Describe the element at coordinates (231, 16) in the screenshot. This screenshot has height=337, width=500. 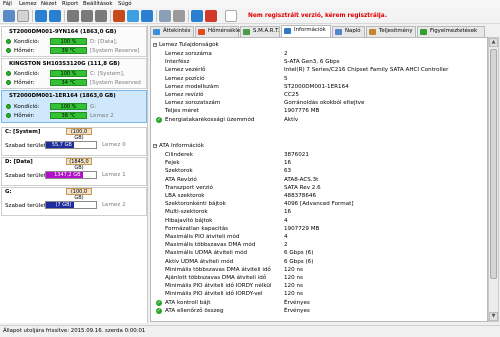
I see `info-icon` at that location.